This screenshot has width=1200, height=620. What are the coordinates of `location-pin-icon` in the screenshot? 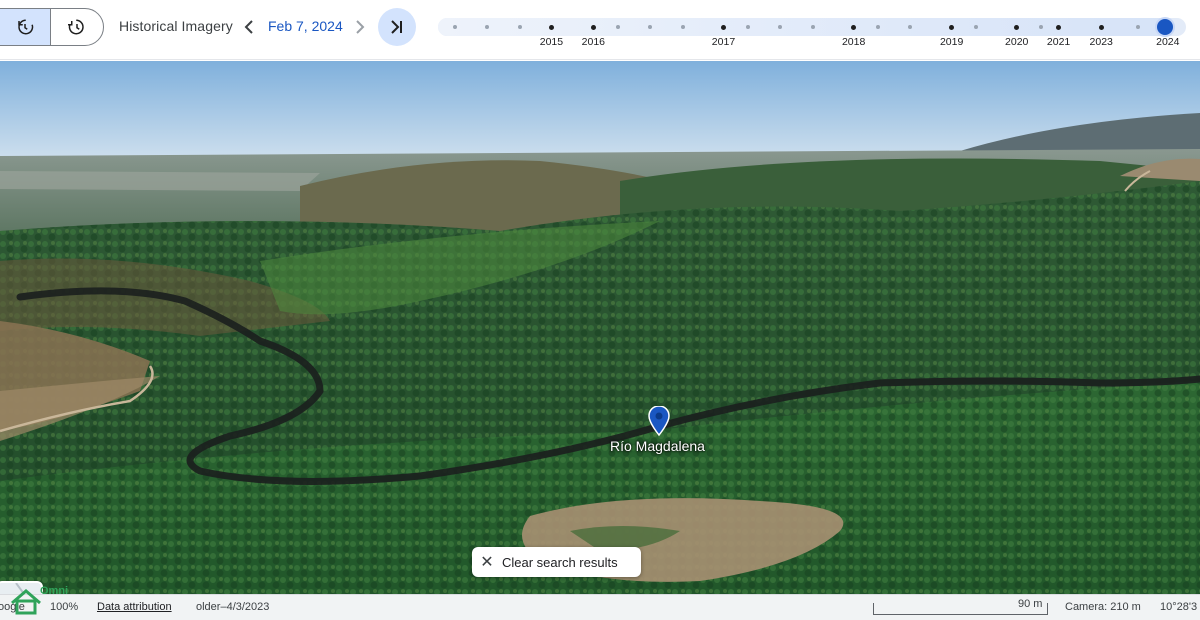 It's located at (659, 421).